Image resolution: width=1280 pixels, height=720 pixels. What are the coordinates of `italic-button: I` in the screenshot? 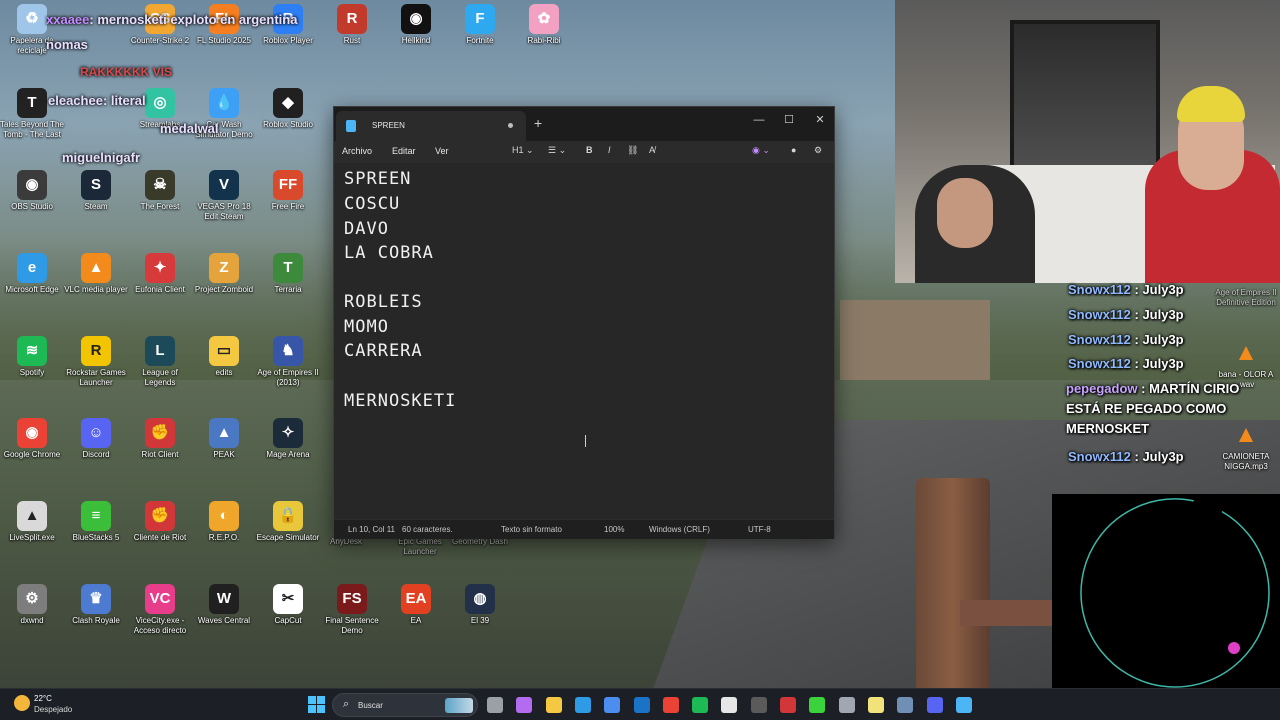 It's located at (609, 150).